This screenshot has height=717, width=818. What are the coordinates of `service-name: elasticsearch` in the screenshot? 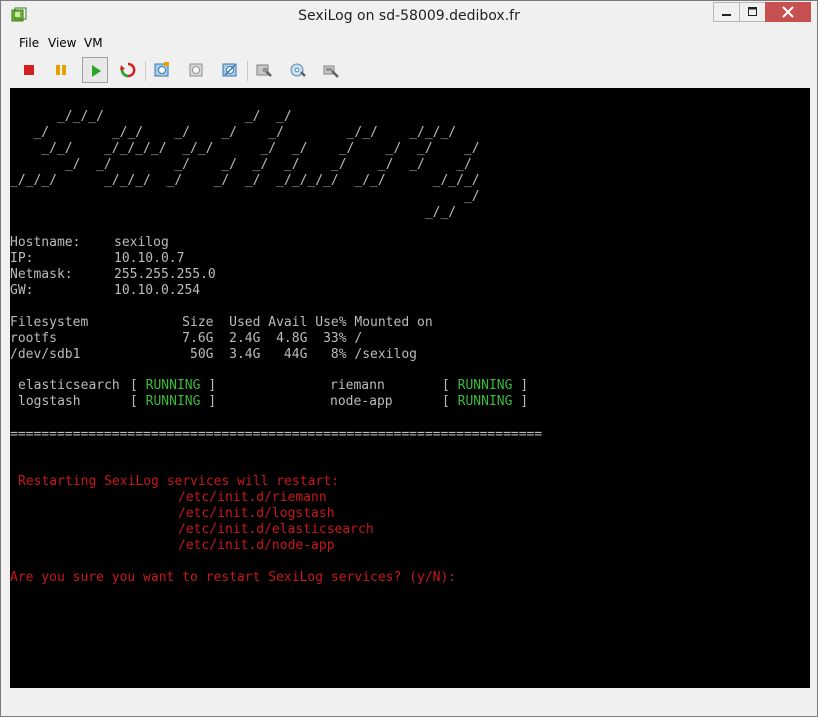 It's located at (69, 385).